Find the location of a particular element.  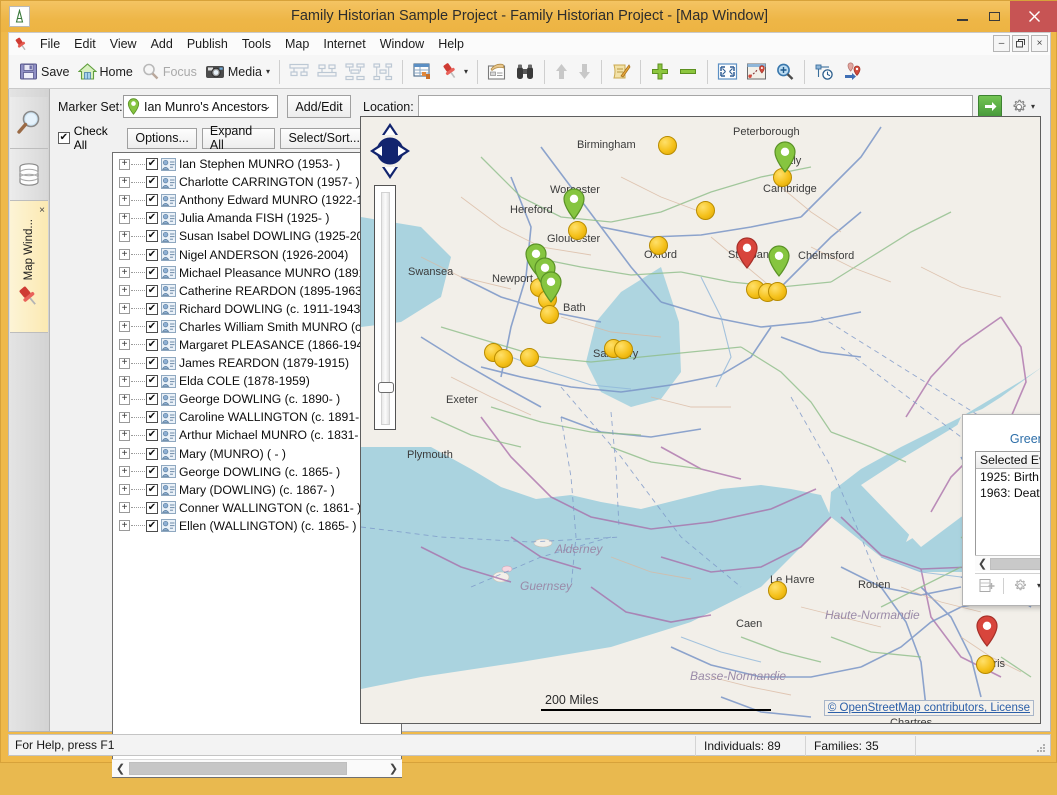

menu-file: File is located at coordinates (50, 44).